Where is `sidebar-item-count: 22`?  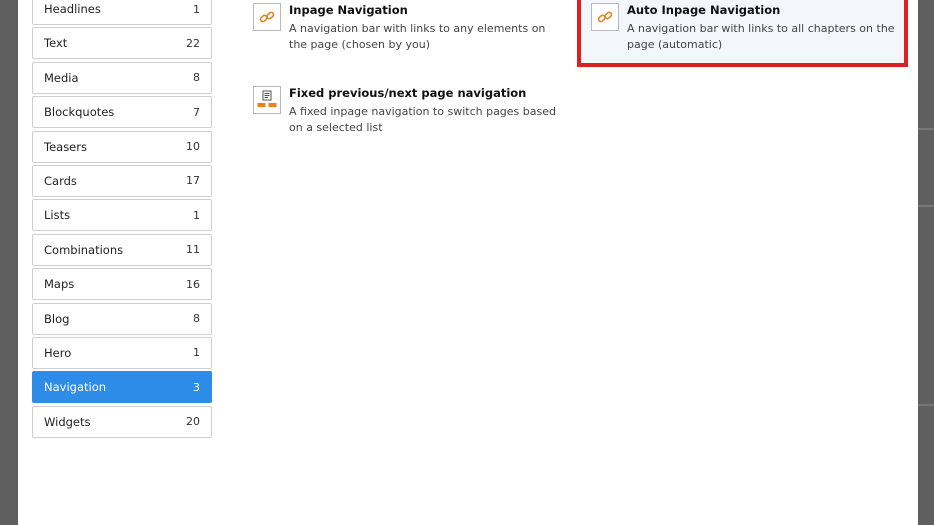
sidebar-item-count: 22 is located at coordinates (193, 43).